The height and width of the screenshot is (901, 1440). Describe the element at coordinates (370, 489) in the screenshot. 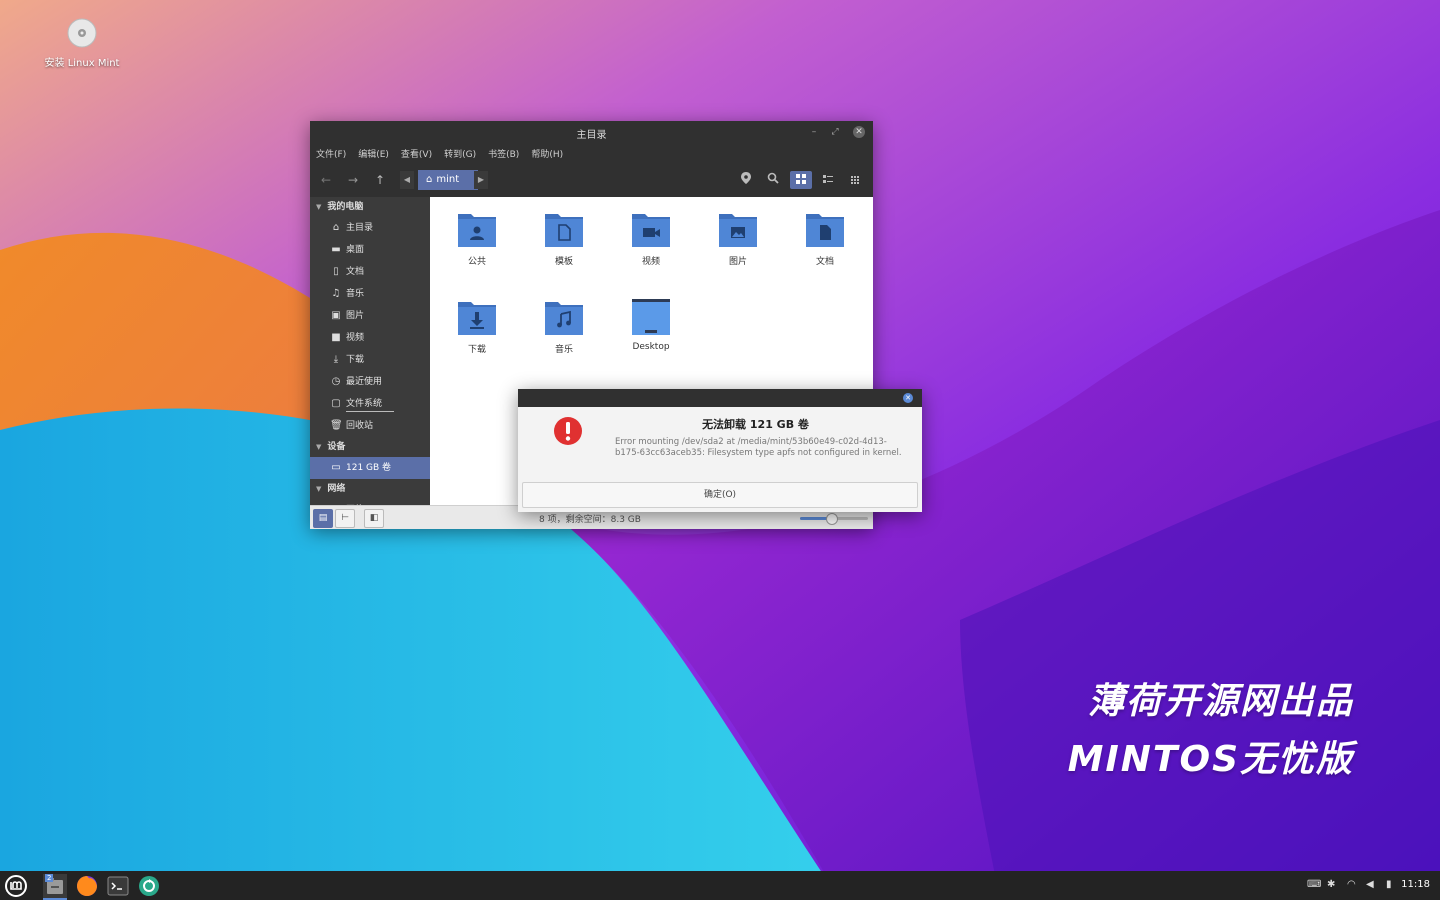

I see `sidebar-section-network: ▼ 网络` at that location.